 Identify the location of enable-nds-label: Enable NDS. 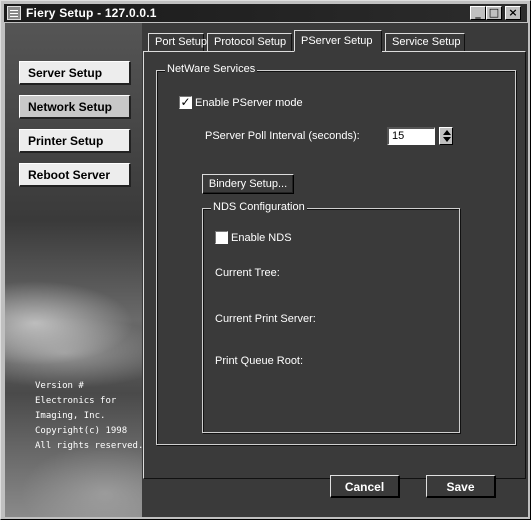
(261, 238).